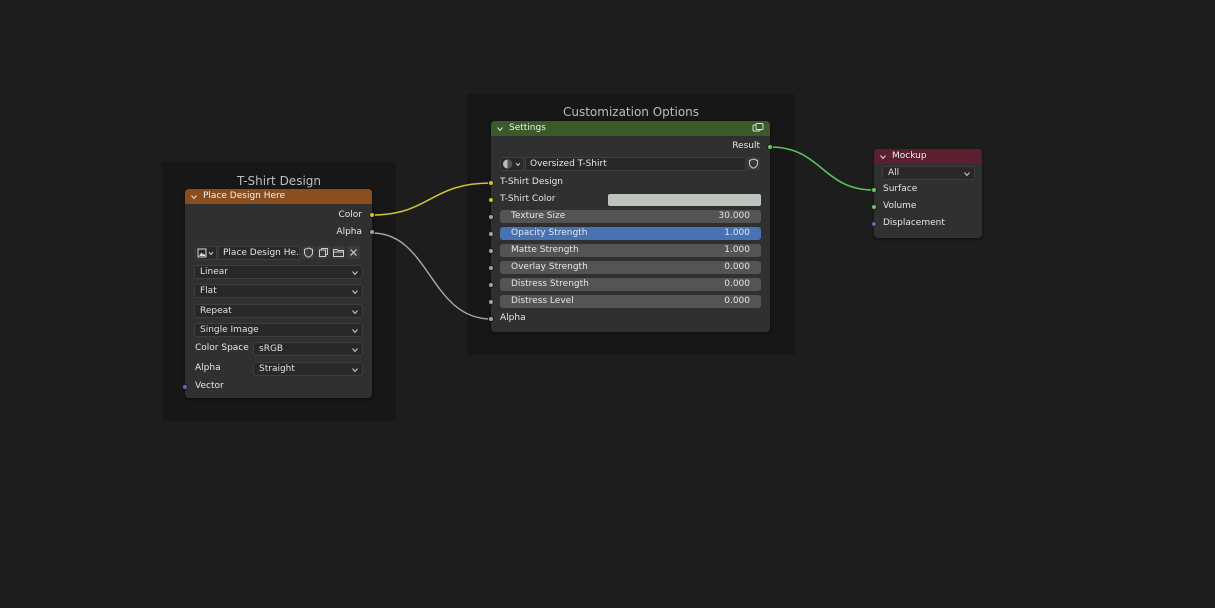 This screenshot has height=608, width=1215. What do you see at coordinates (491, 285) in the screenshot?
I see `input-distress-strength-socket` at bounding box center [491, 285].